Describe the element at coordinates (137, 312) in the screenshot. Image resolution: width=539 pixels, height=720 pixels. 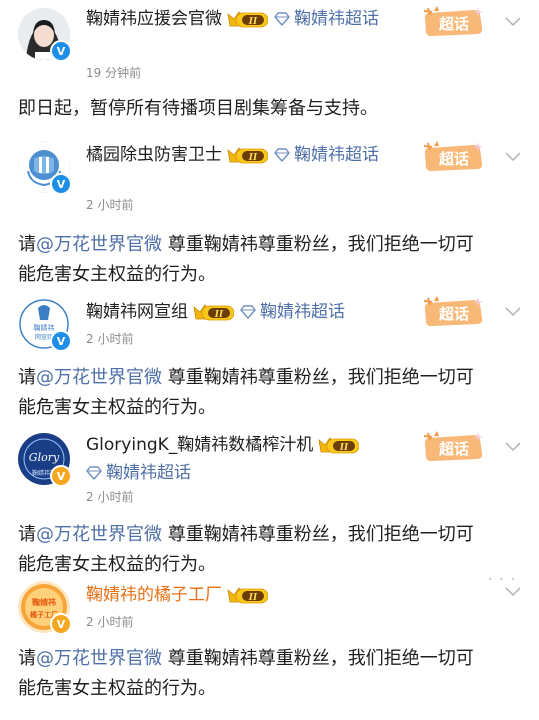
I see `author-name: 鞠婧祎网宣组` at that location.